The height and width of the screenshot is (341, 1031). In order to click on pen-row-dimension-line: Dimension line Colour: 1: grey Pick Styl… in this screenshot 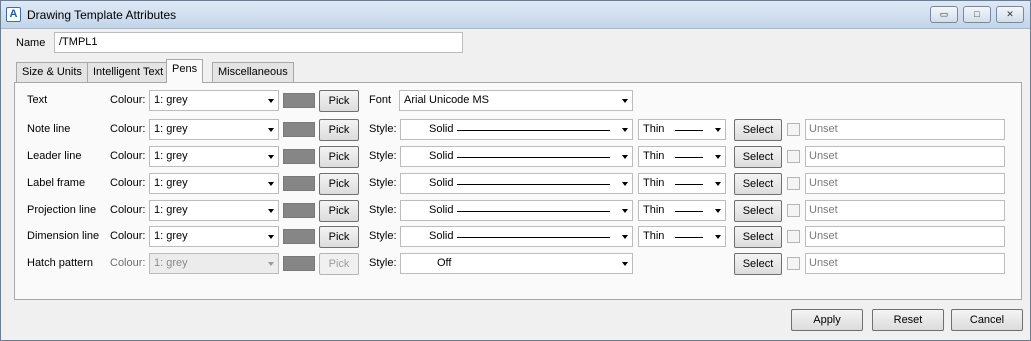, I will do `click(515, 237)`.